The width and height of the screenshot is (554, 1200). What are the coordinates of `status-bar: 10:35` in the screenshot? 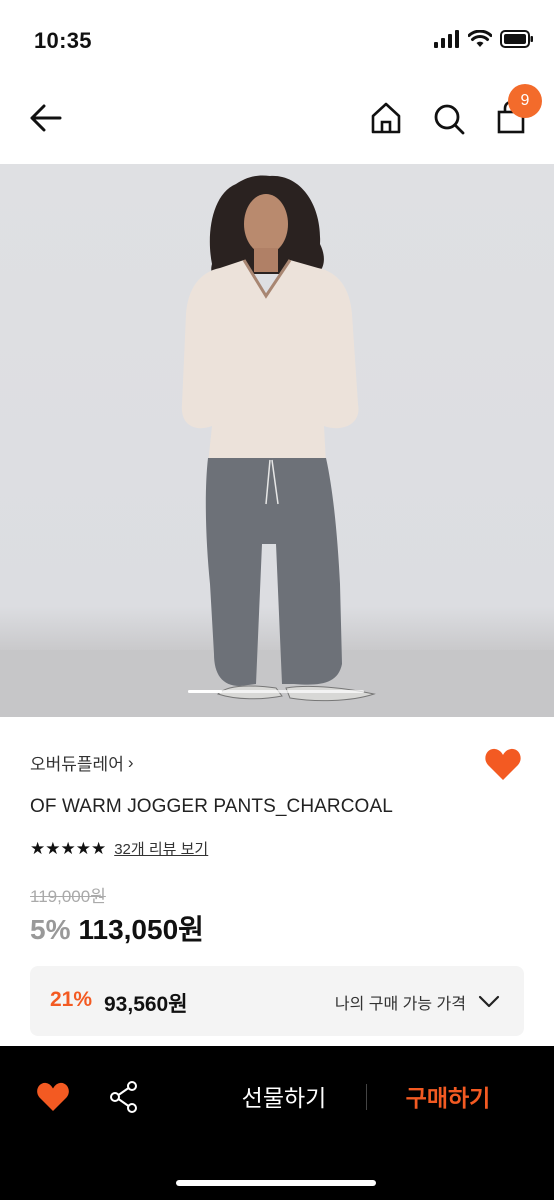 It's located at (277, 40).